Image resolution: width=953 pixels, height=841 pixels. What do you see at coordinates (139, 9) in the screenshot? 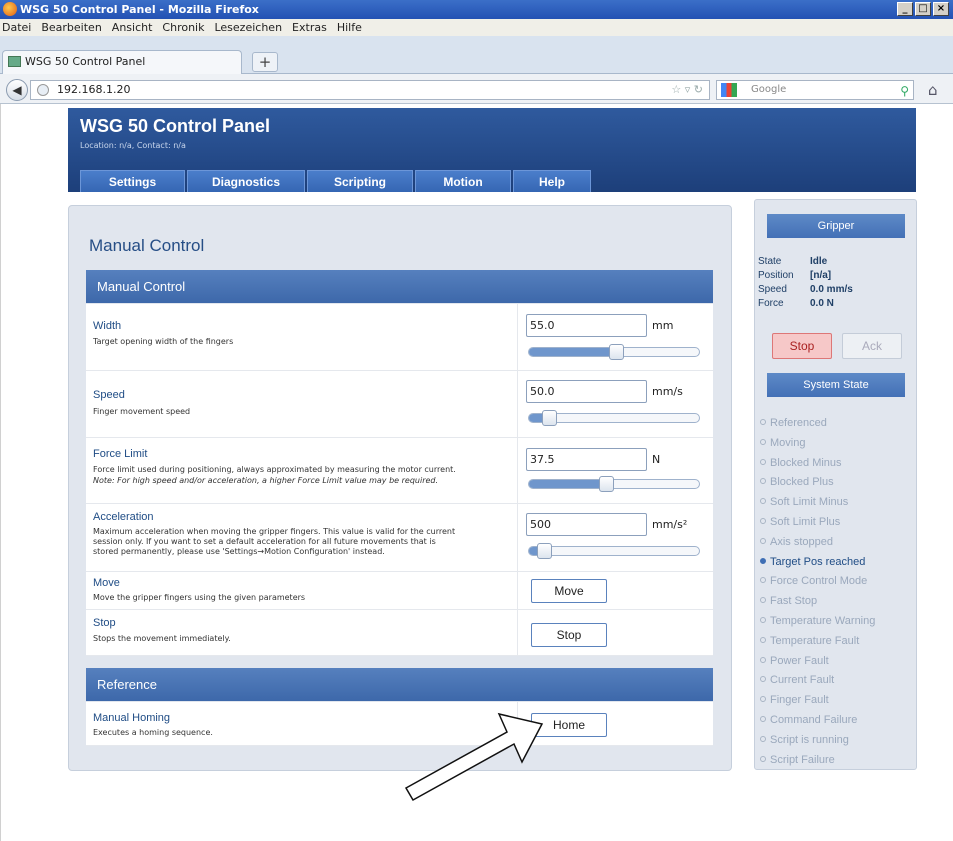
I see `window-title: WSG 50 Control Panel - Mozilla Firefox` at bounding box center [139, 9].